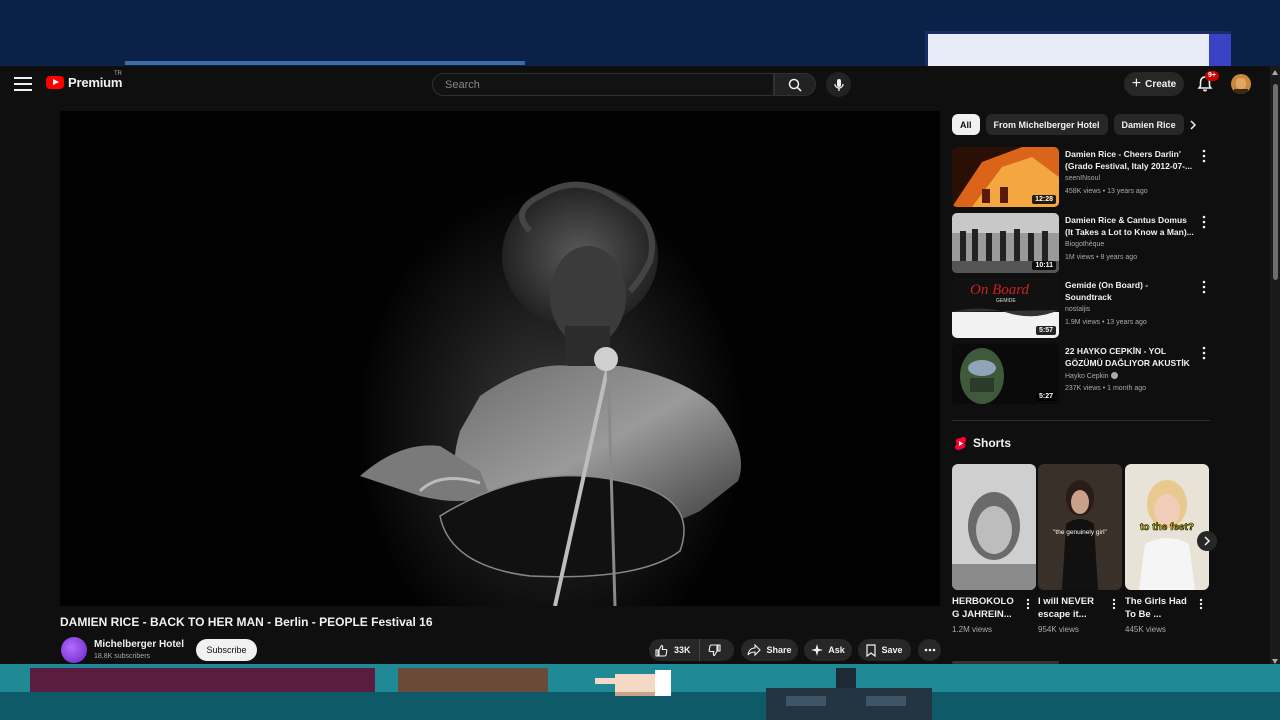 This screenshot has height=720, width=1280. Describe the element at coordinates (871, 650) in the screenshot. I see `bookmark-icon` at that location.